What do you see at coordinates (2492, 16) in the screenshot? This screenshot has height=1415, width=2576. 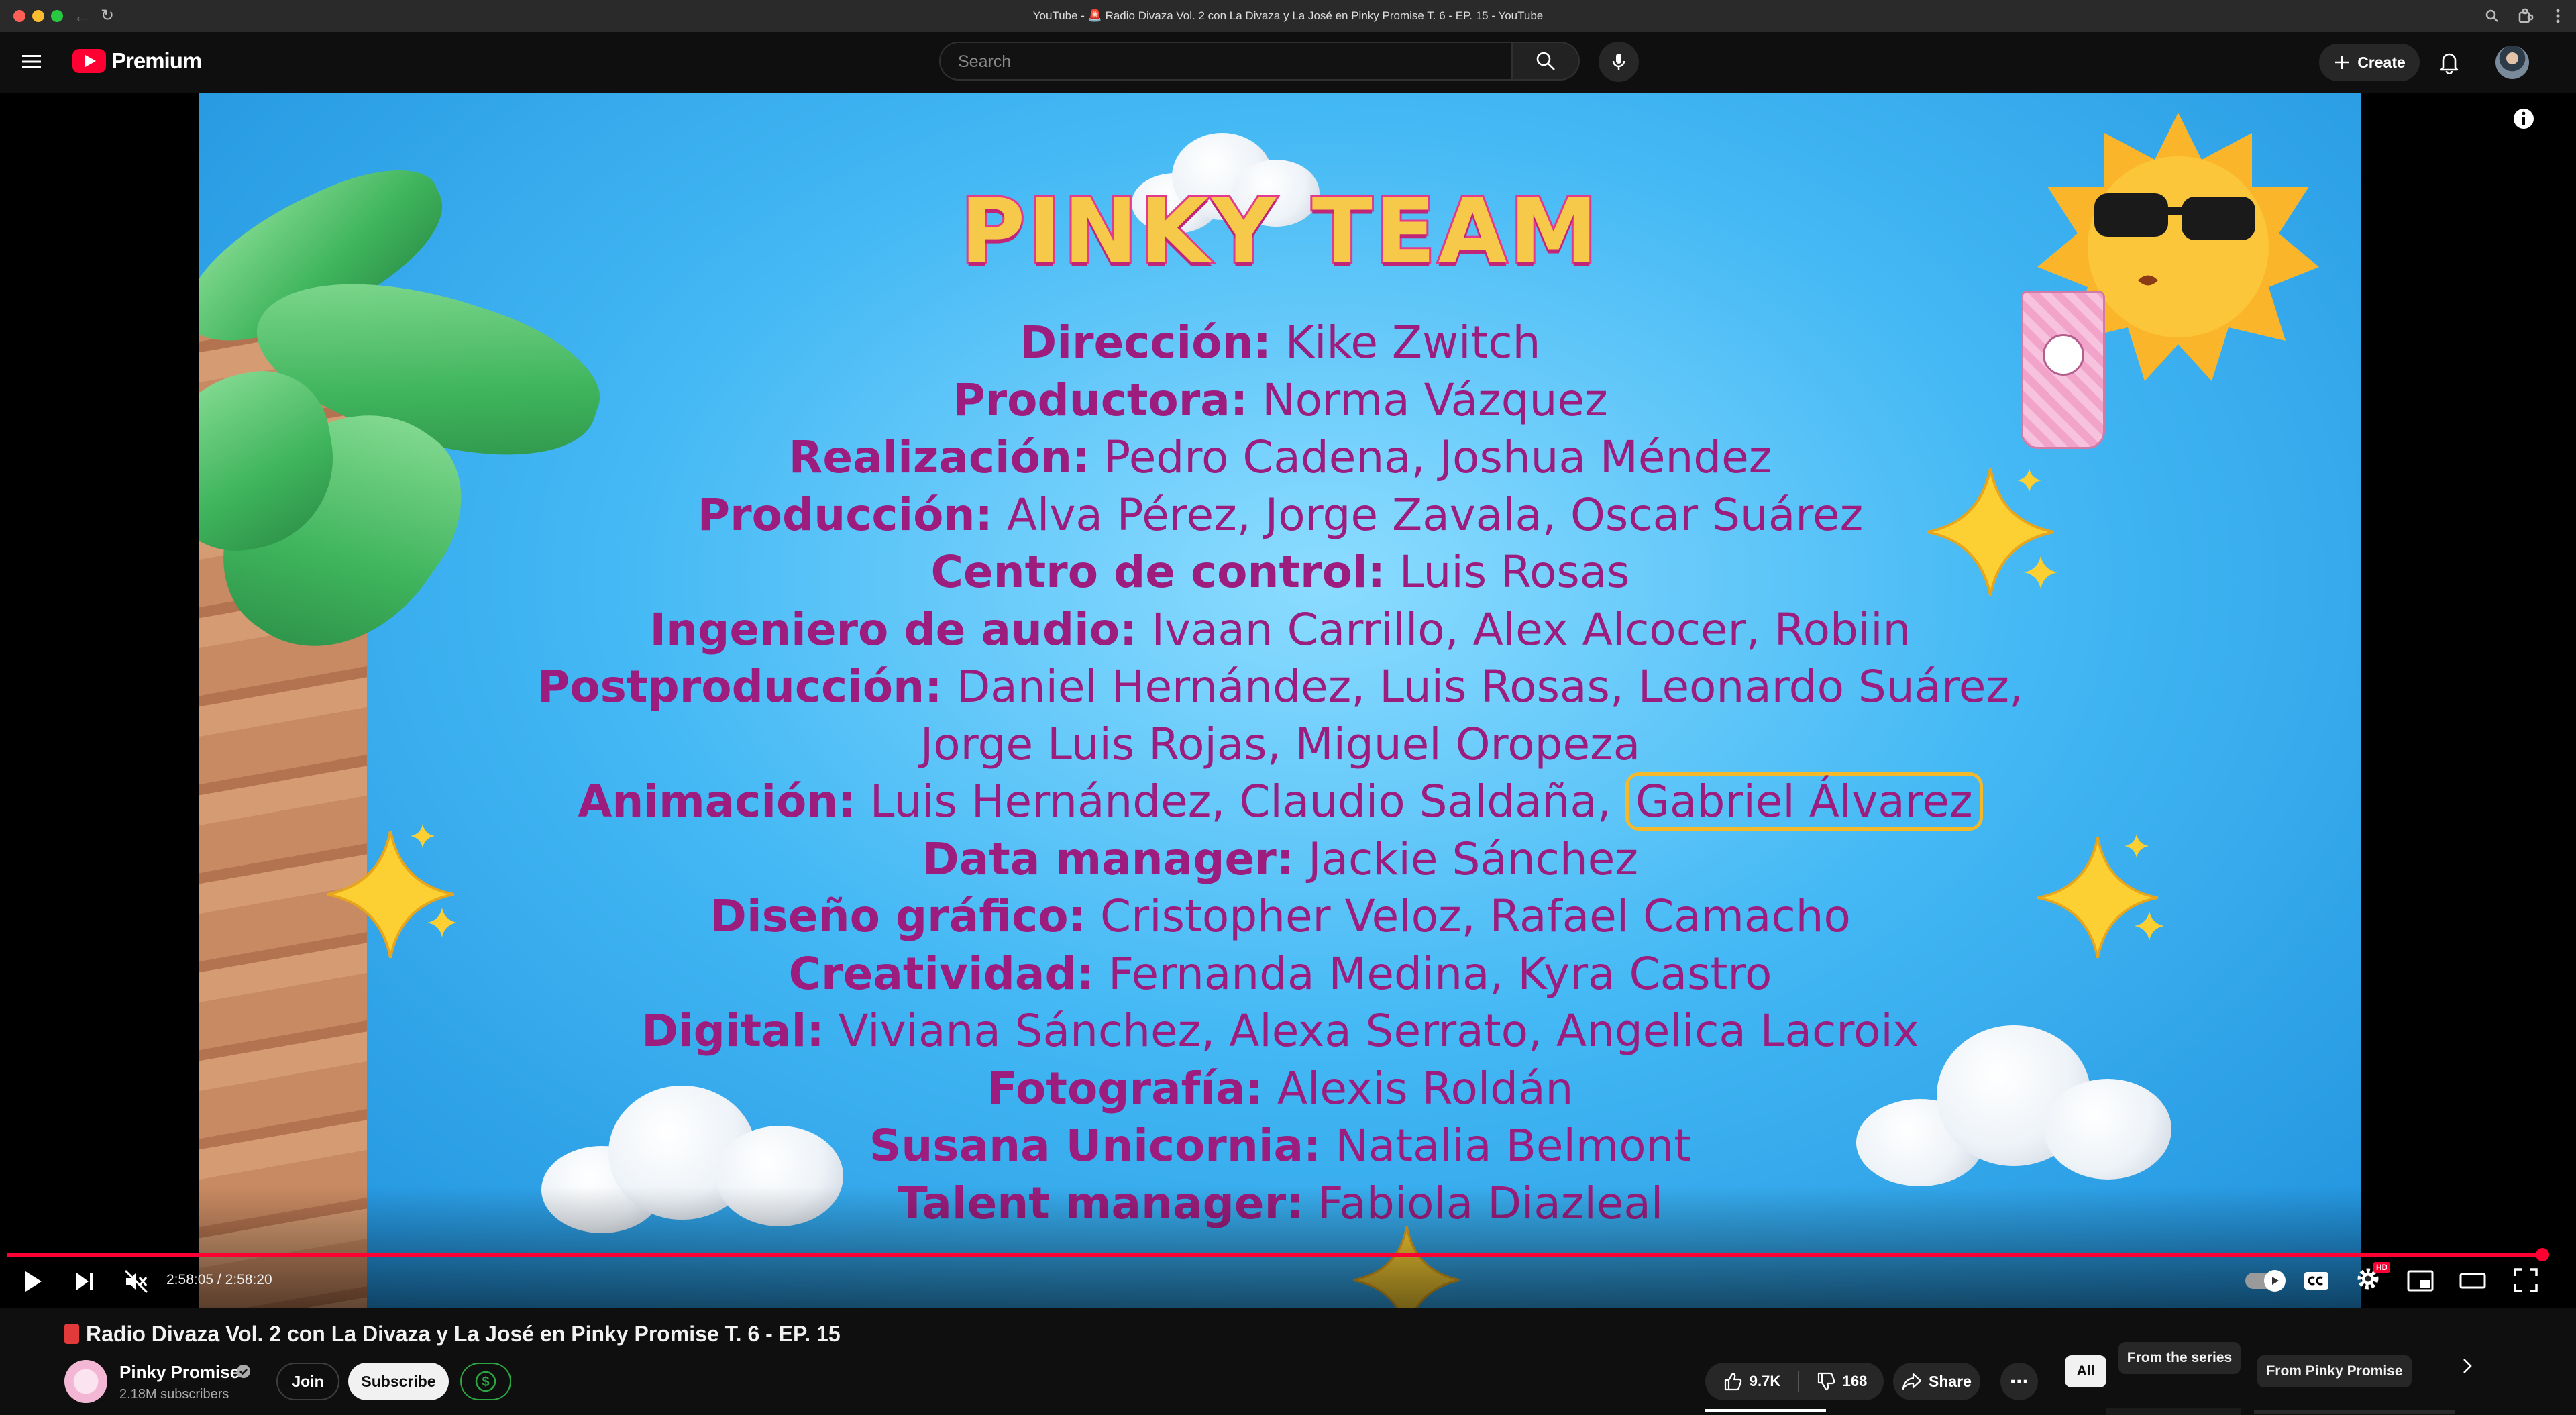 I see `zoom-icon` at bounding box center [2492, 16].